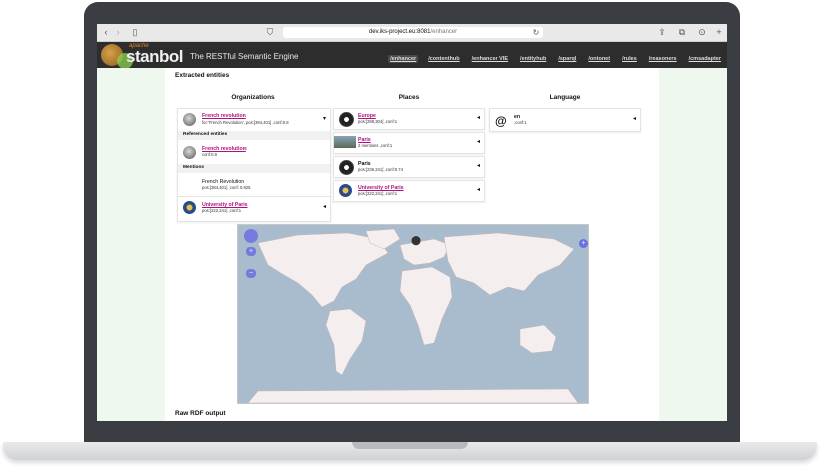 This screenshot has height=474, width=820. I want to click on places-heading: Places, so click(409, 97).